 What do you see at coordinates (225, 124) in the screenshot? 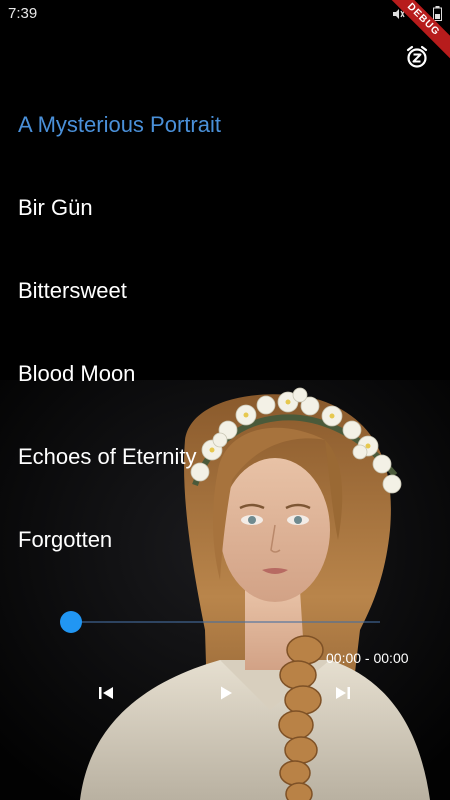
I see `song-item: A Mysterious Portrait` at bounding box center [225, 124].